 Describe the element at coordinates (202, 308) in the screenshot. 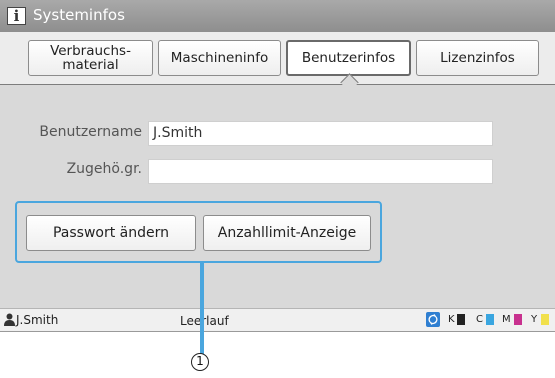

I see `callout-line` at that location.